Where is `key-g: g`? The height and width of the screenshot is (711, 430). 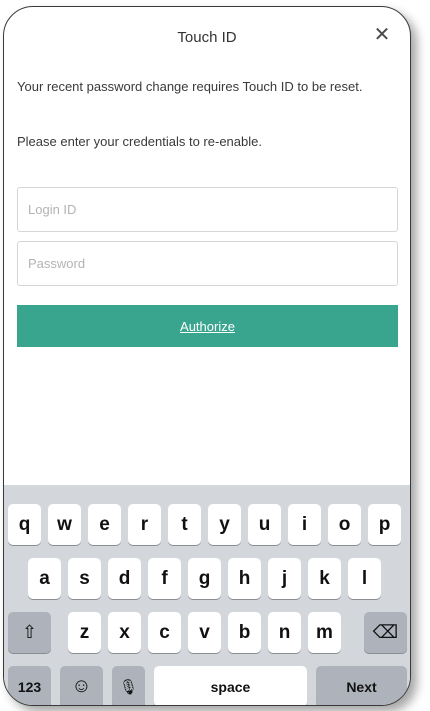 key-g: g is located at coordinates (204, 578).